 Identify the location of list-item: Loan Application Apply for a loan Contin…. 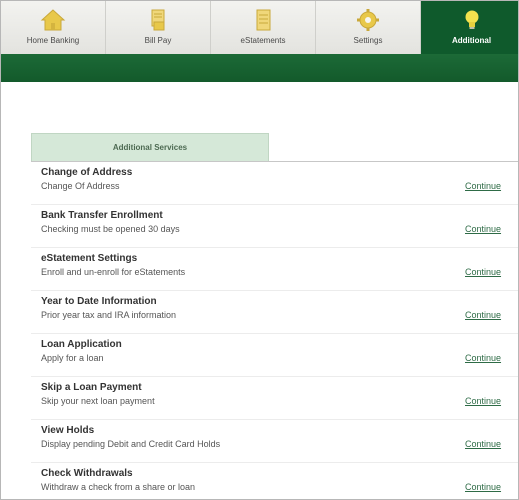
(274, 355).